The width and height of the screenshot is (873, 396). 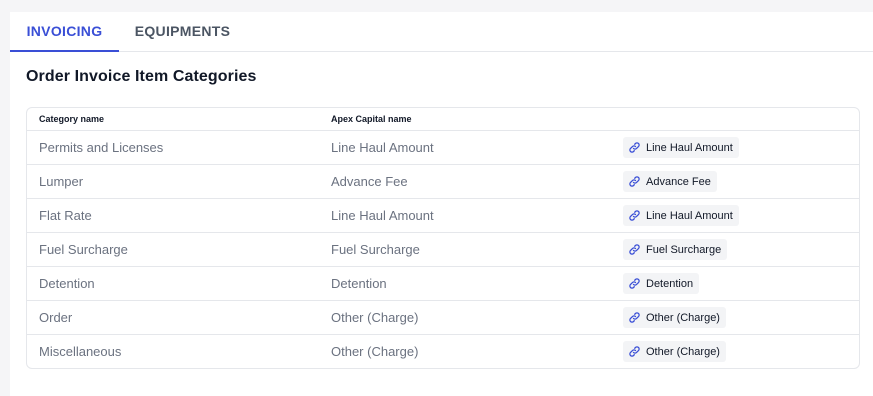 I want to click on column-header-category: Category name, so click(x=72, y=119).